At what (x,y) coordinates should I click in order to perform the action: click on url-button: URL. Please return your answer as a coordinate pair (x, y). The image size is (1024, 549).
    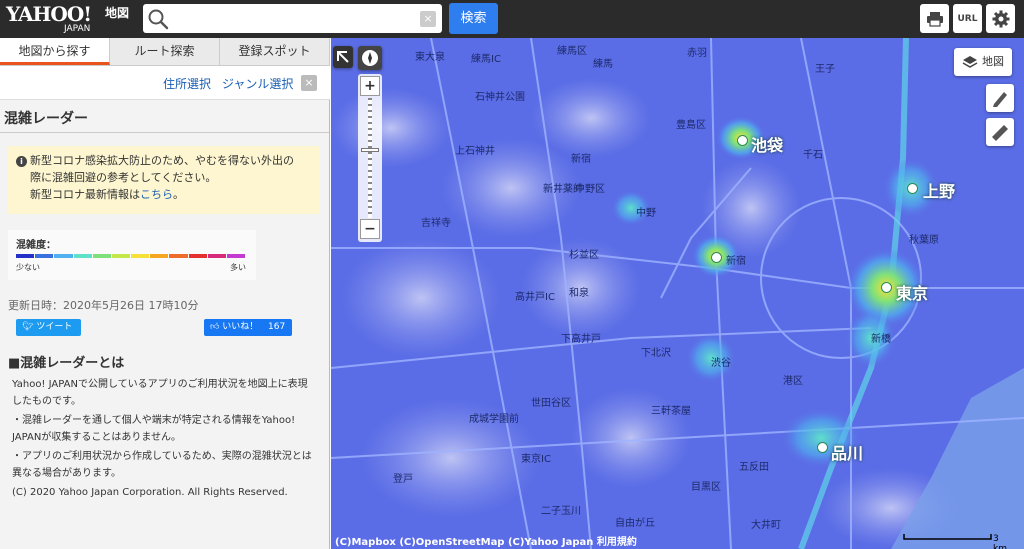
    Looking at the image, I should click on (967, 18).